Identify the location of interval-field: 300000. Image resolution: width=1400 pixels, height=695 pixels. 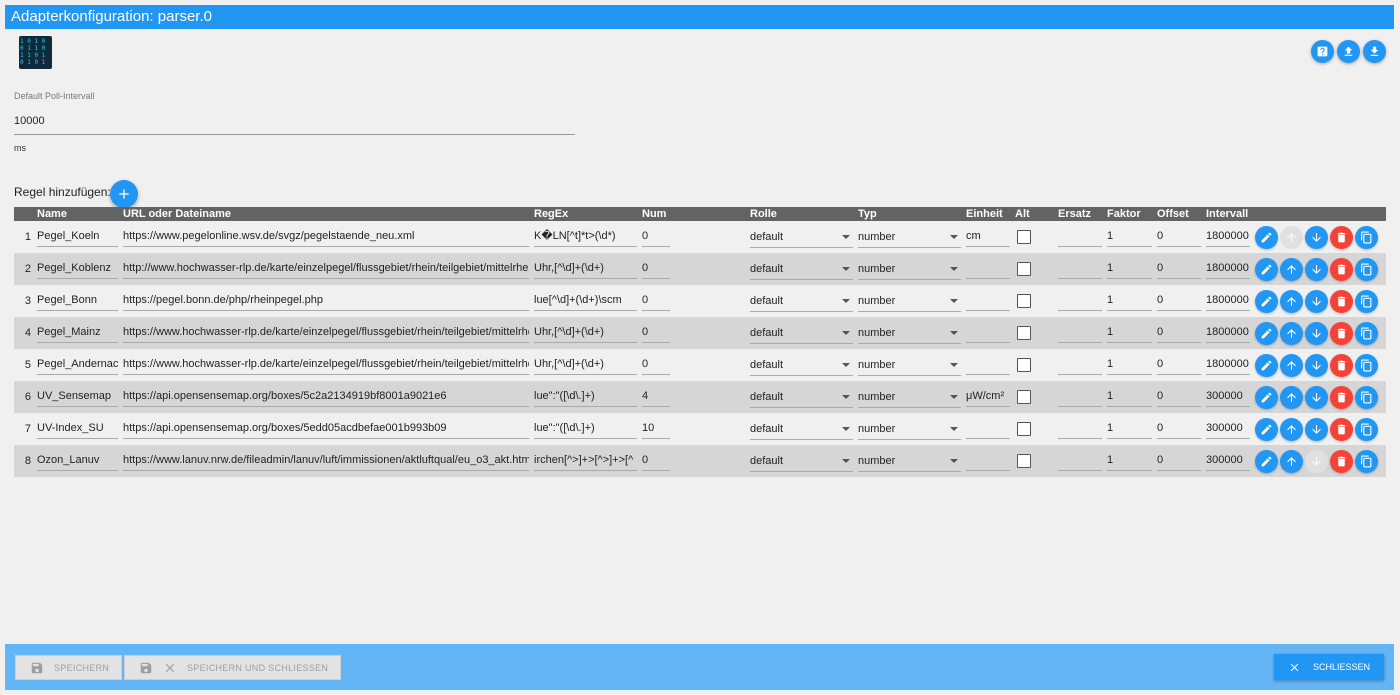
(1228, 429).